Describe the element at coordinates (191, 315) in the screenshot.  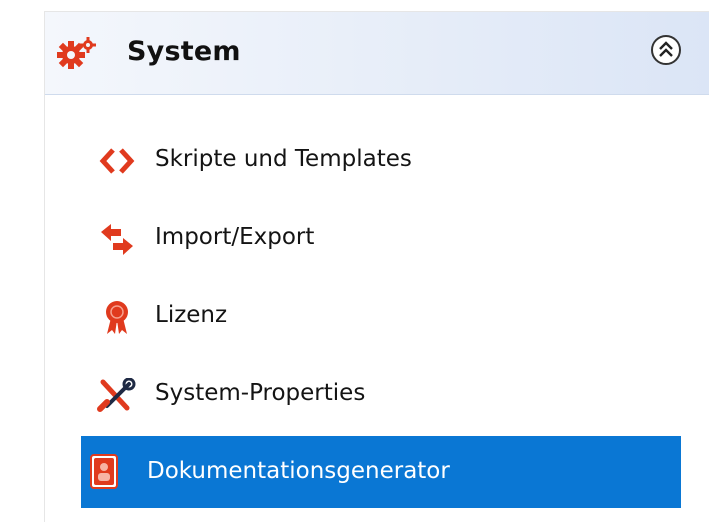
I see `nav-item-label: Lizenz` at that location.